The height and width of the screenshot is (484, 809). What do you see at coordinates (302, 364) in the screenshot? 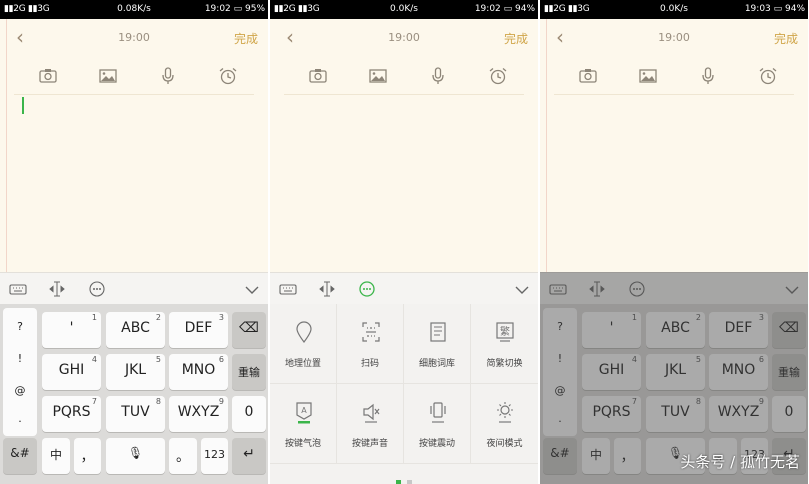
I see `tile-label: 地理位置` at bounding box center [302, 364].